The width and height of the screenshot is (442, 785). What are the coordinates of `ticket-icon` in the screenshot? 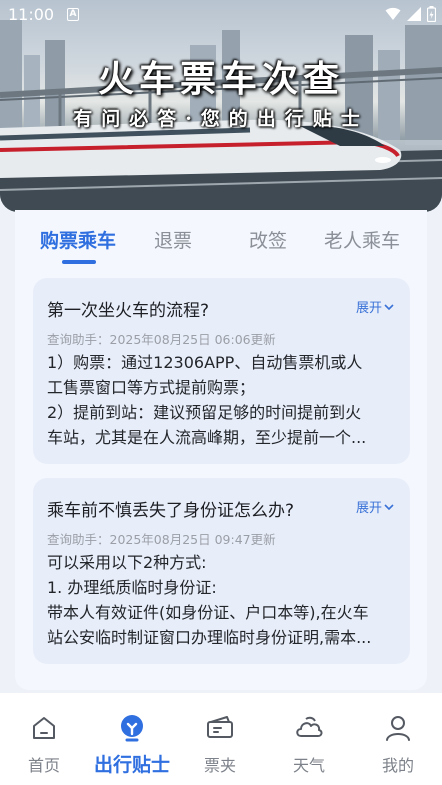 It's located at (220, 727).